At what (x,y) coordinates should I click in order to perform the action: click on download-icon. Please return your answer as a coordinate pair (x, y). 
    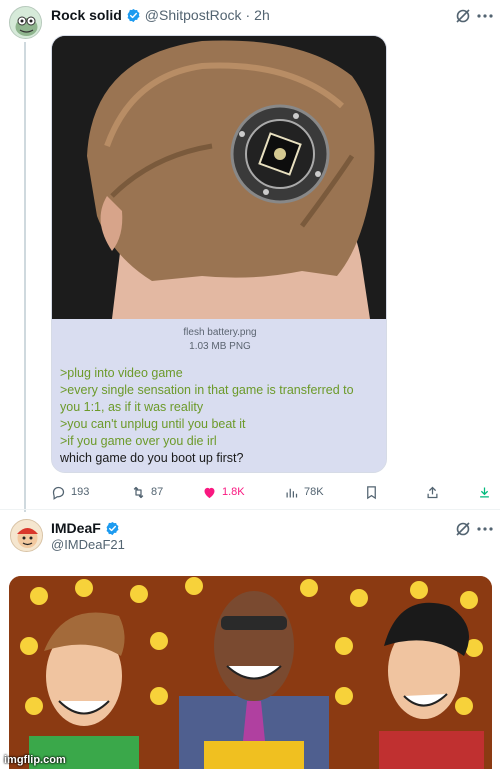
    Looking at the image, I should click on (484, 492).